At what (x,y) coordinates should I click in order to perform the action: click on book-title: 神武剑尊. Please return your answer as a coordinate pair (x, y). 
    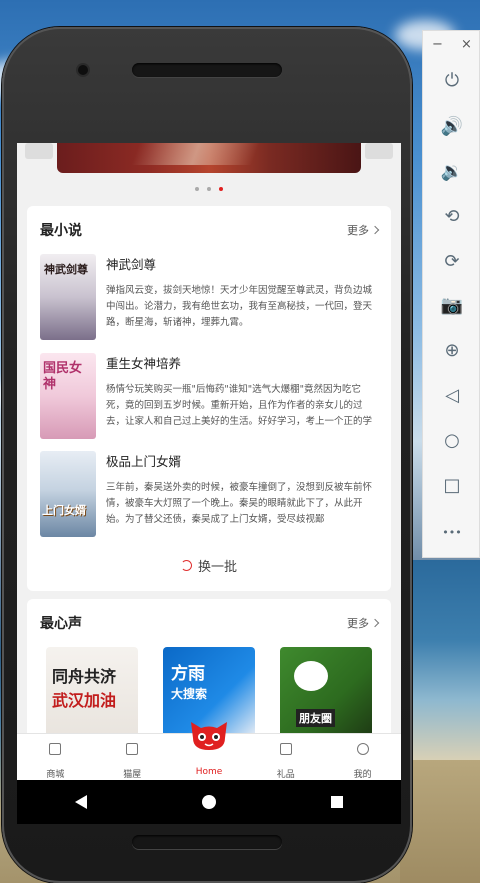
    Looking at the image, I should click on (131, 264).